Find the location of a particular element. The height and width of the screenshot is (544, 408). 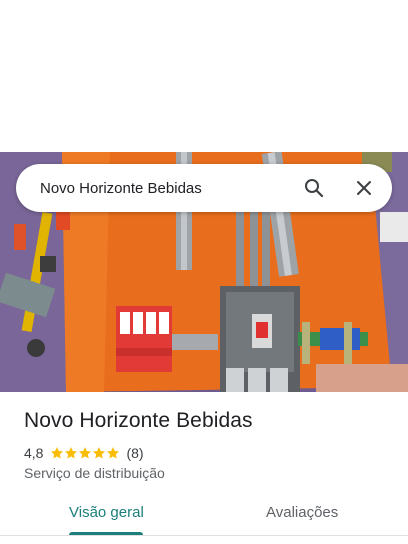

place-title: Novo Horizonte Bebidas is located at coordinates (138, 420).